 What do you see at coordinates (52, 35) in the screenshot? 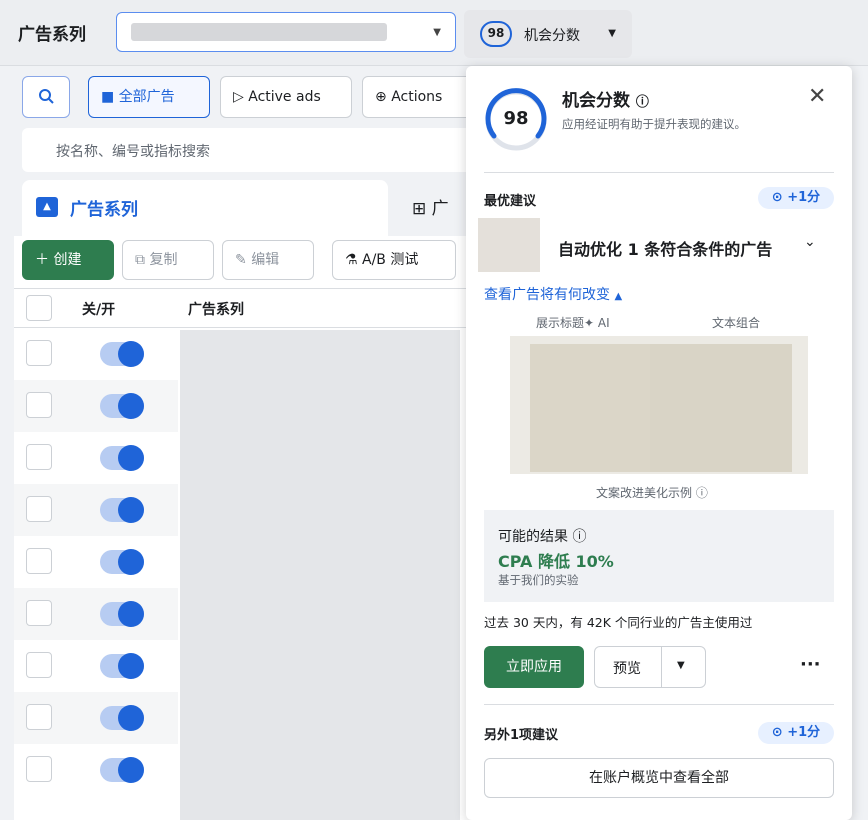
I see `page-title: 广告系列` at bounding box center [52, 35].